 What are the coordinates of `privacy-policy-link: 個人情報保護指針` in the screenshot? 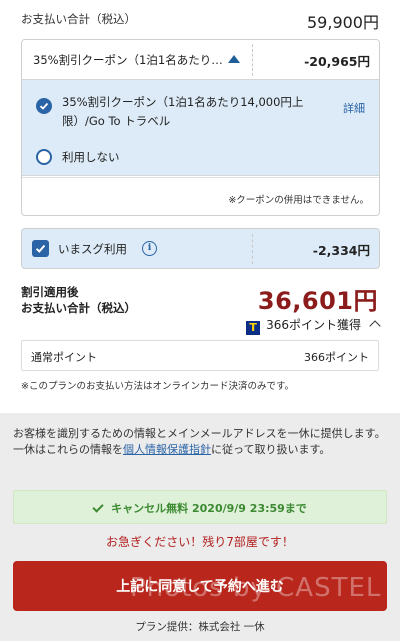 It's located at (167, 449).